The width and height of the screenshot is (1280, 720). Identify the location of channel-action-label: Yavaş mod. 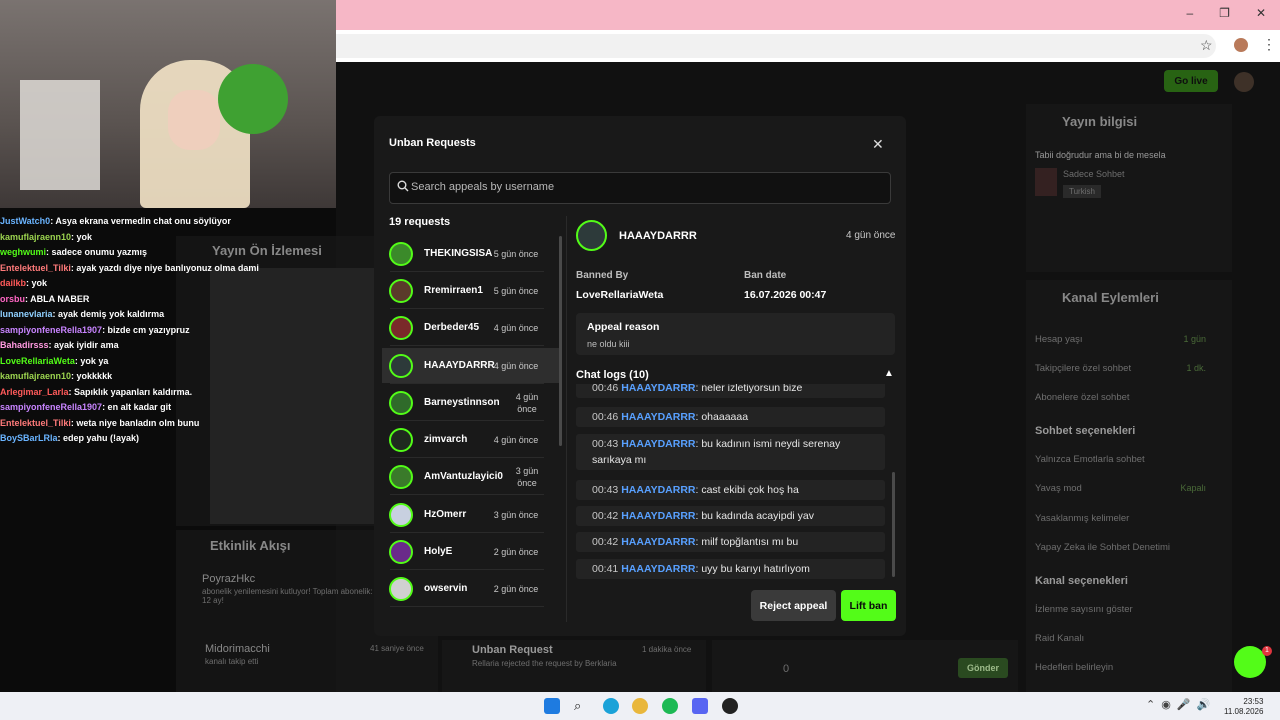
(1058, 488).